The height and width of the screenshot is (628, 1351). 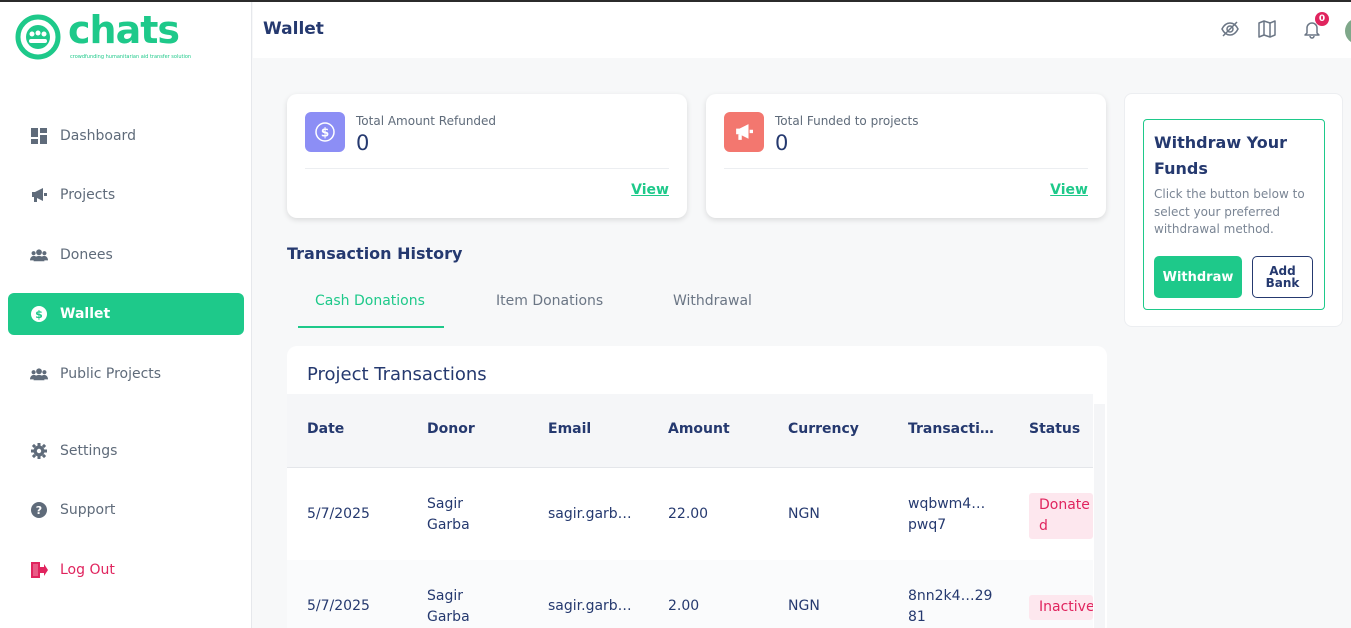 I want to click on active-tab-indicator, so click(x=371, y=327).